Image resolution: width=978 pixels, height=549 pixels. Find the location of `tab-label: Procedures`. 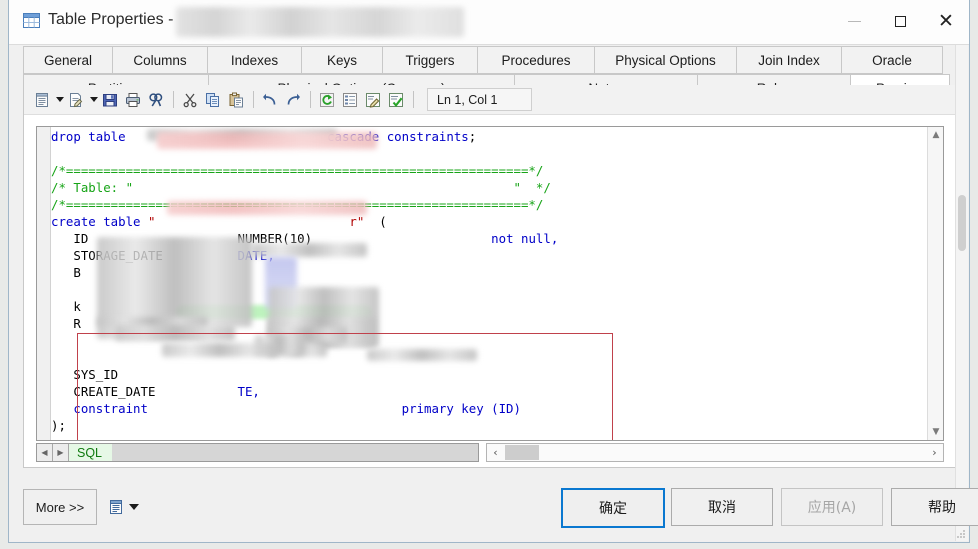

tab-label: Procedures is located at coordinates (536, 60).